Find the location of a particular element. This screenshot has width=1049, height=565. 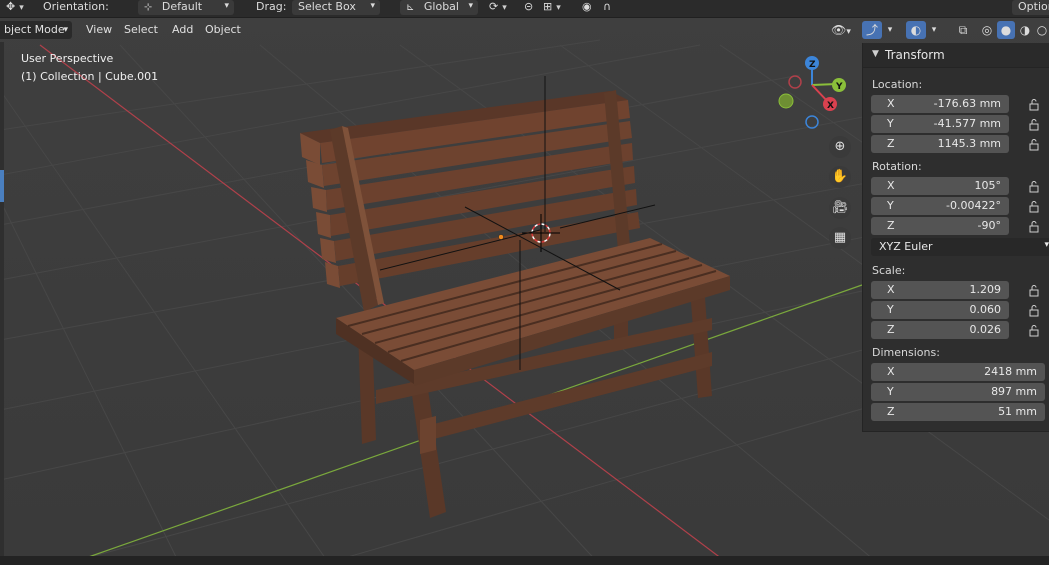

overlays-toggle-icon: ◐ is located at coordinates (916, 30).